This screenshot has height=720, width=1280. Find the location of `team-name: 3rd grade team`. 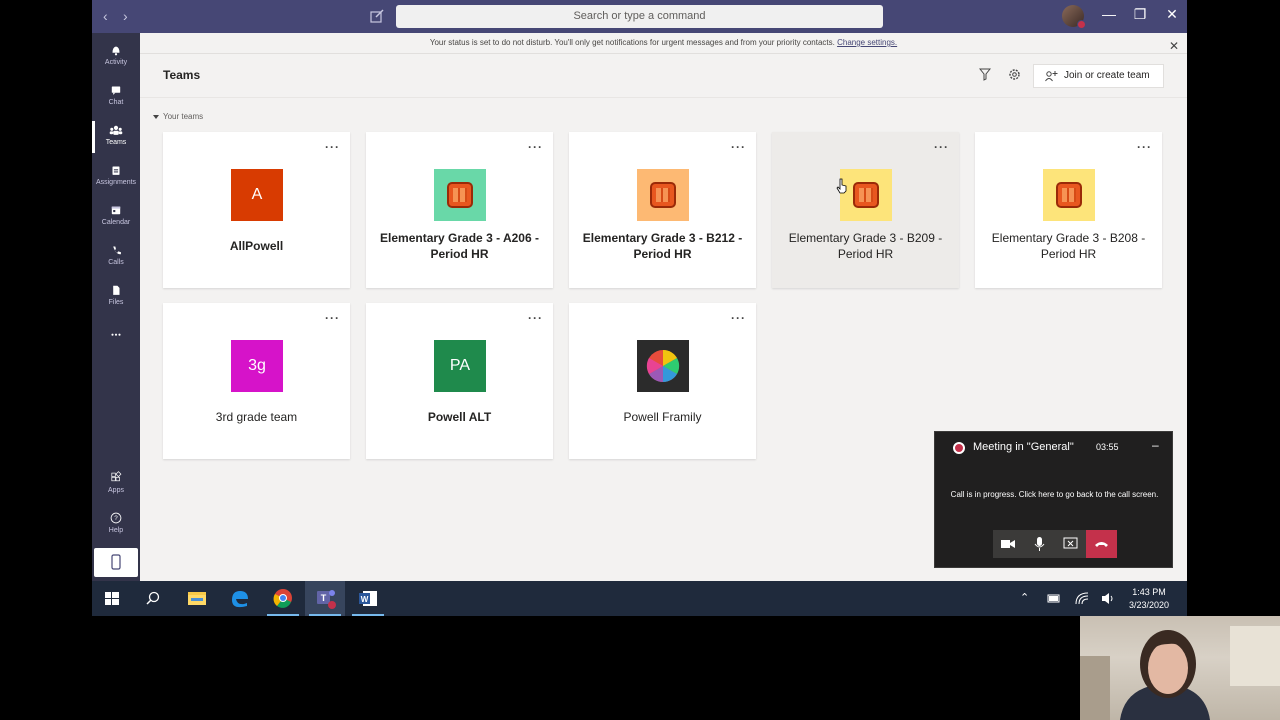

team-name: 3rd grade team is located at coordinates (256, 417).